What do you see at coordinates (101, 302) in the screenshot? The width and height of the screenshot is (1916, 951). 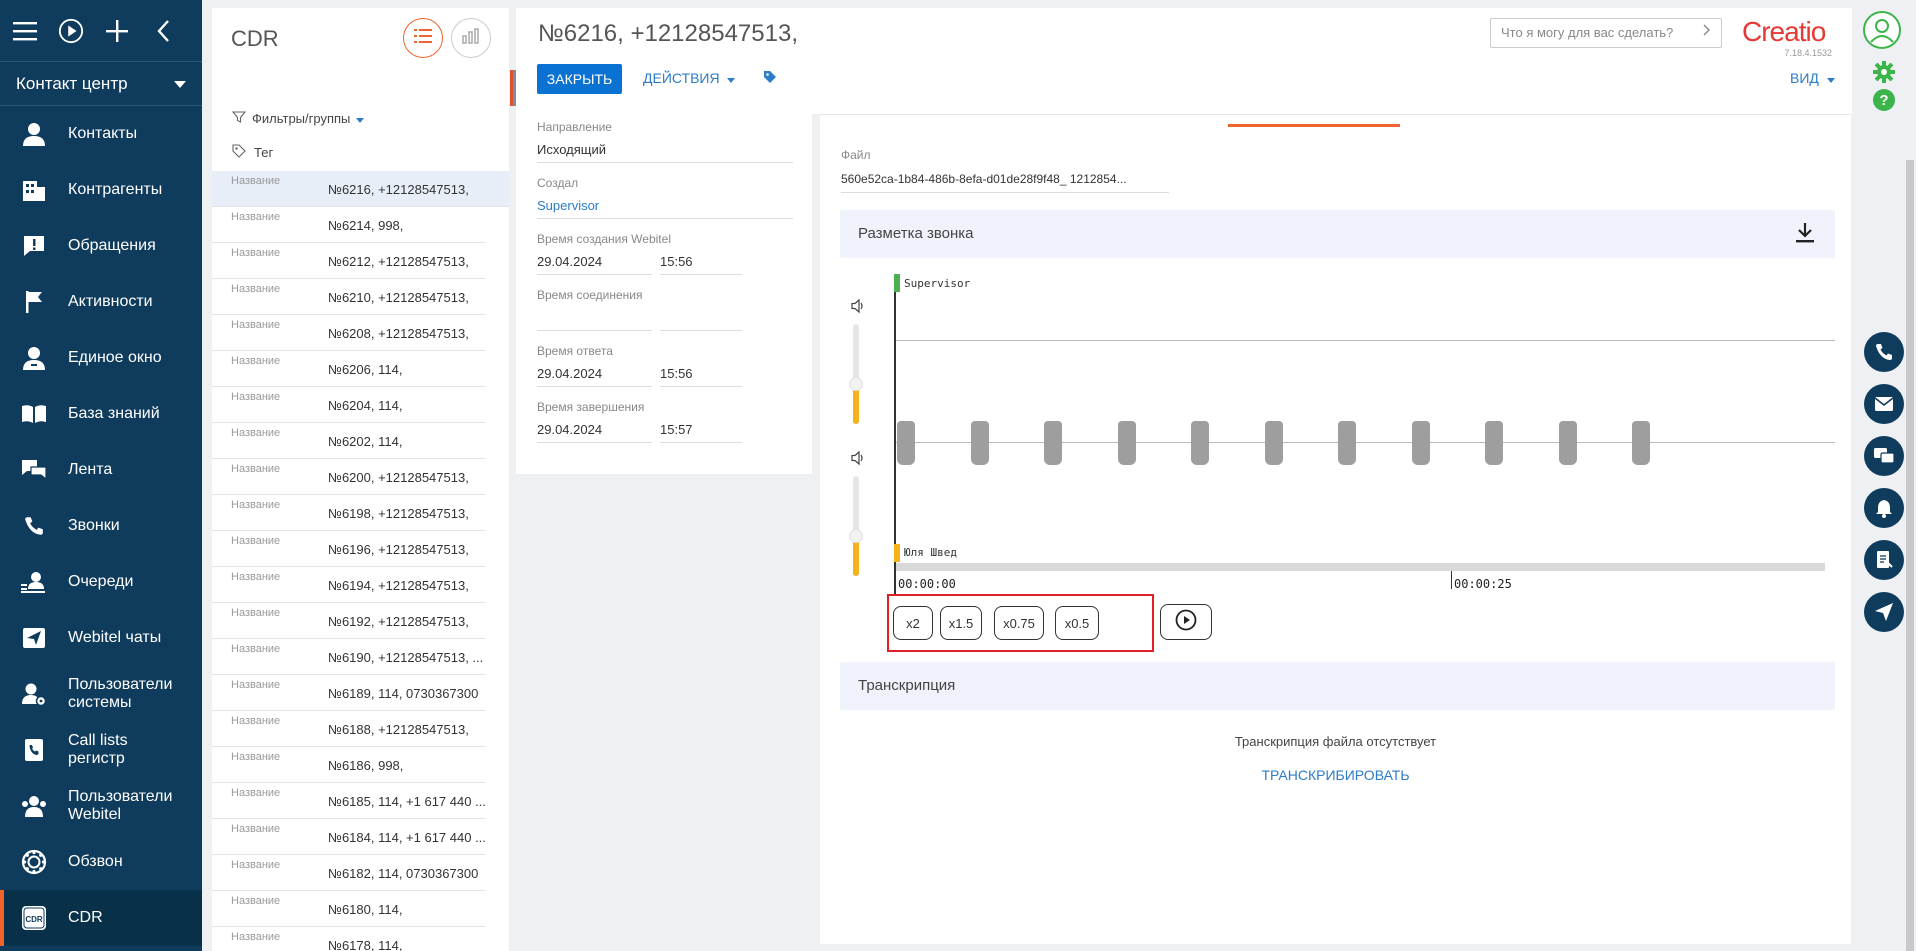 I see `nav-item: Активности` at bounding box center [101, 302].